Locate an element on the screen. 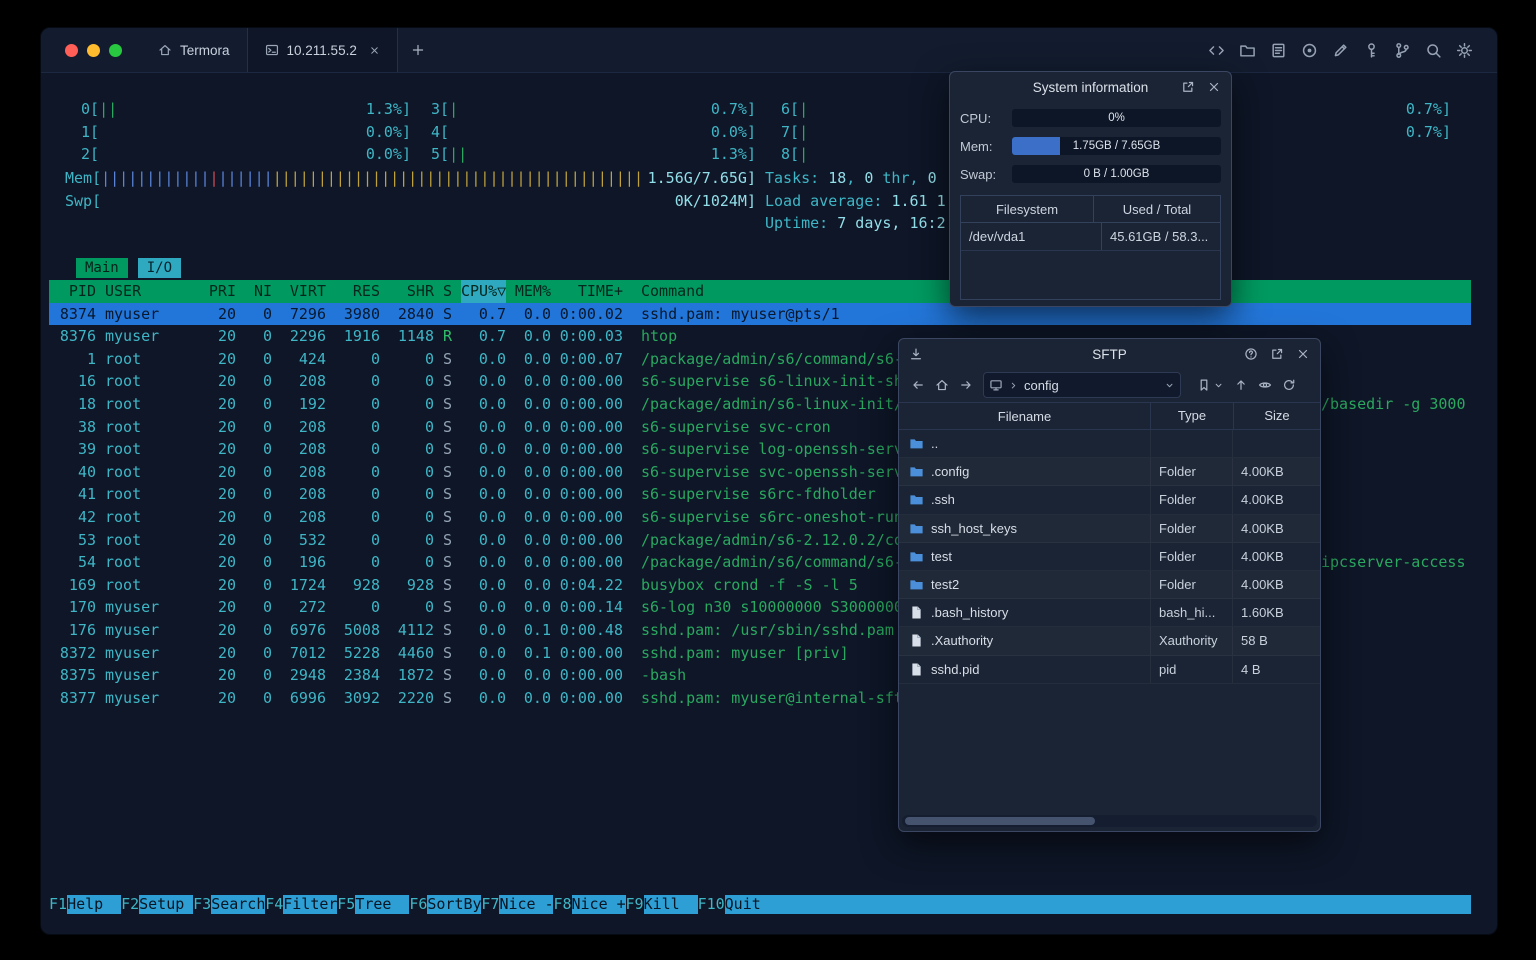  record-icon is located at coordinates (1309, 50).